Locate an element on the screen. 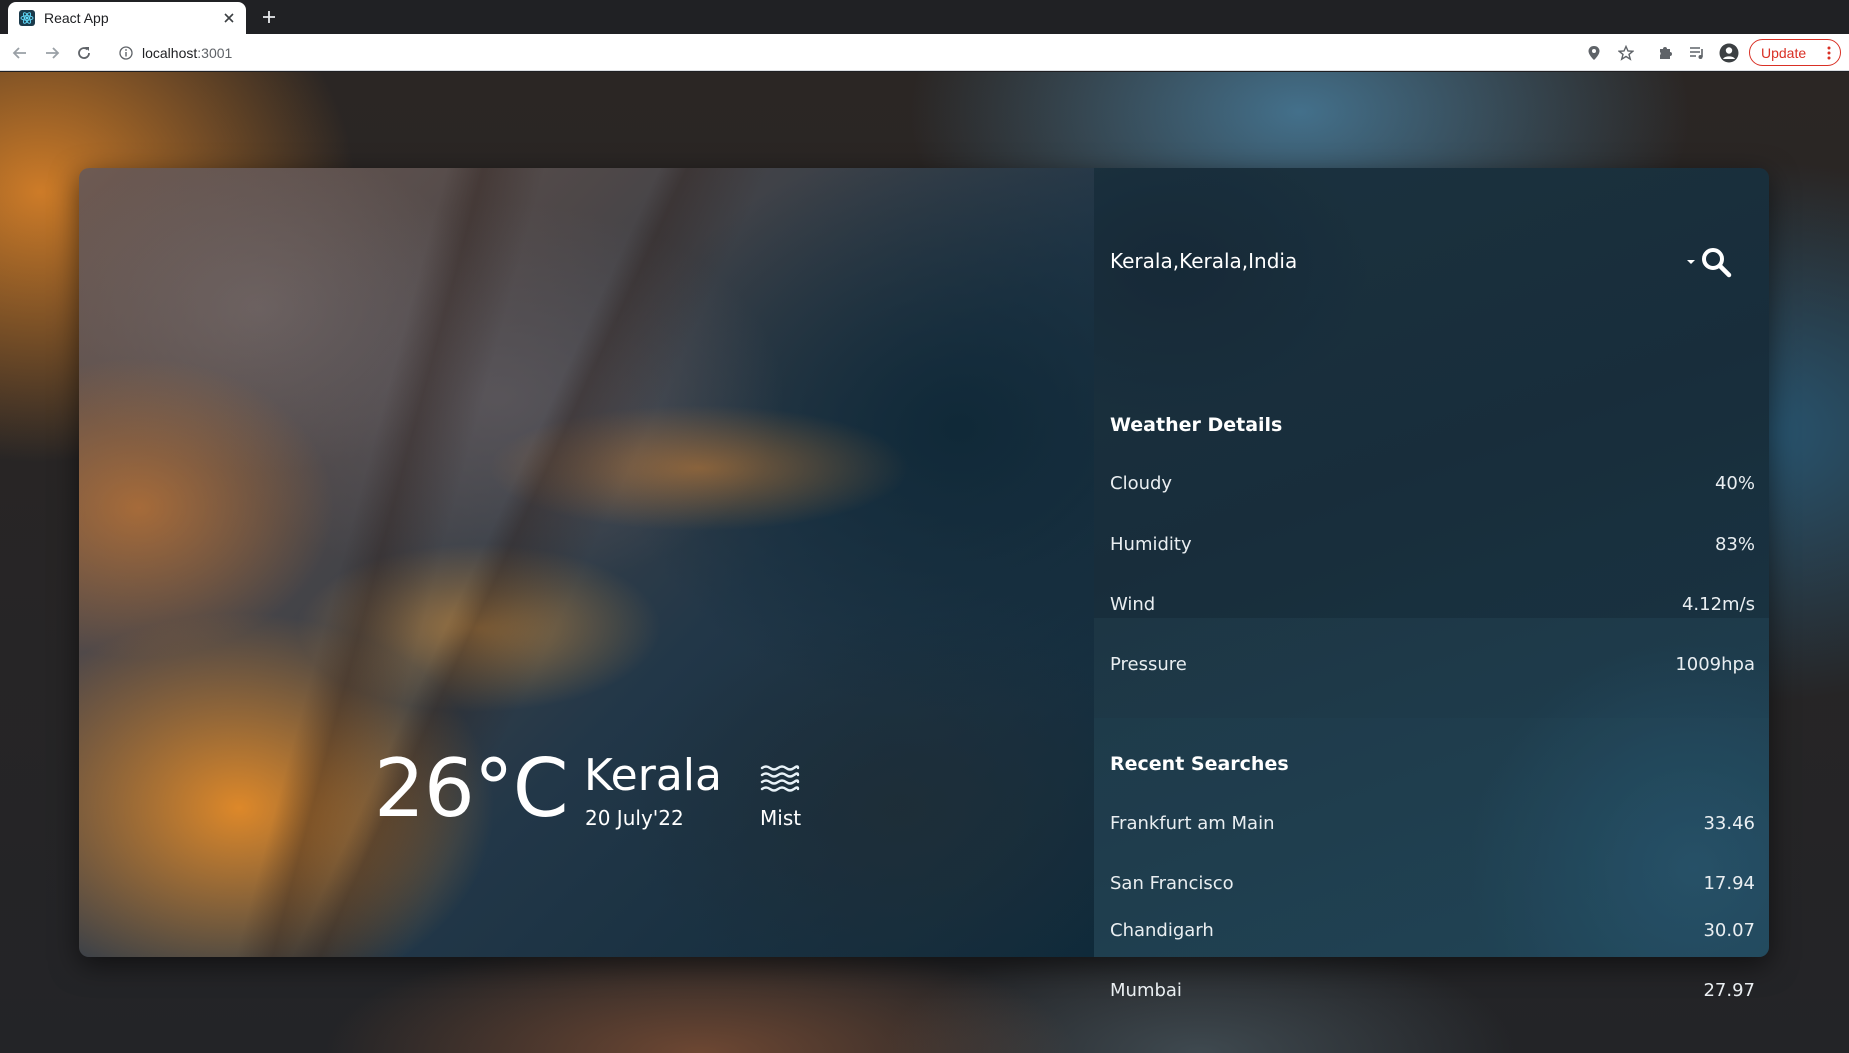 This screenshot has height=1053, width=1849. city-name: Kerala is located at coordinates (653, 775).